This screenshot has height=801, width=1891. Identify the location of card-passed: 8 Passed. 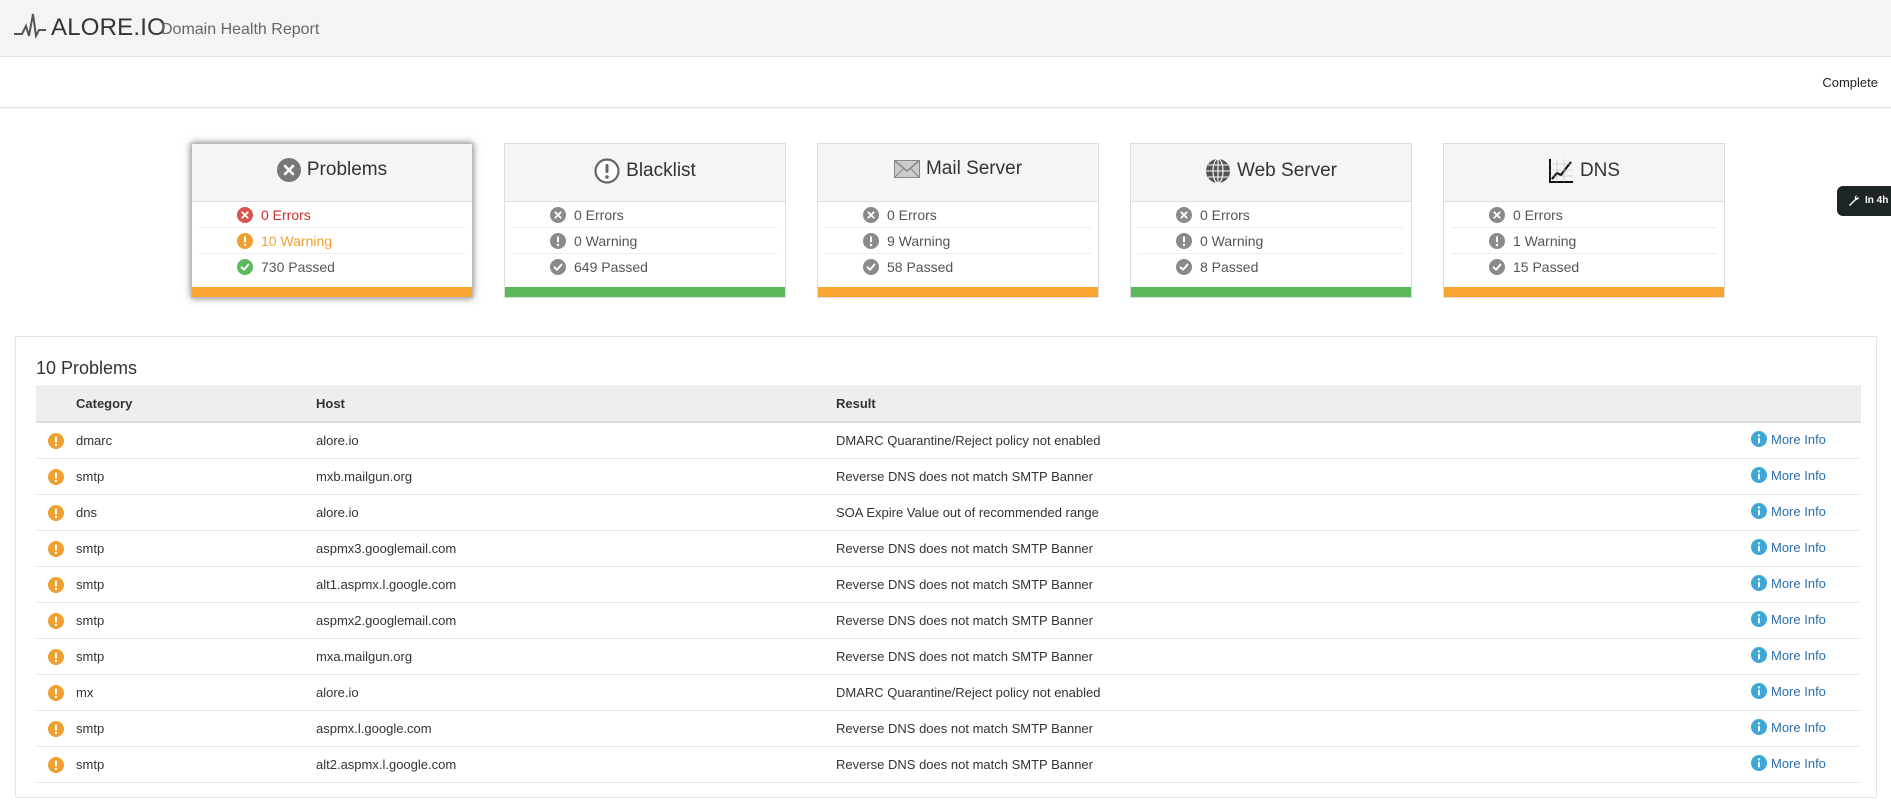
(1271, 266).